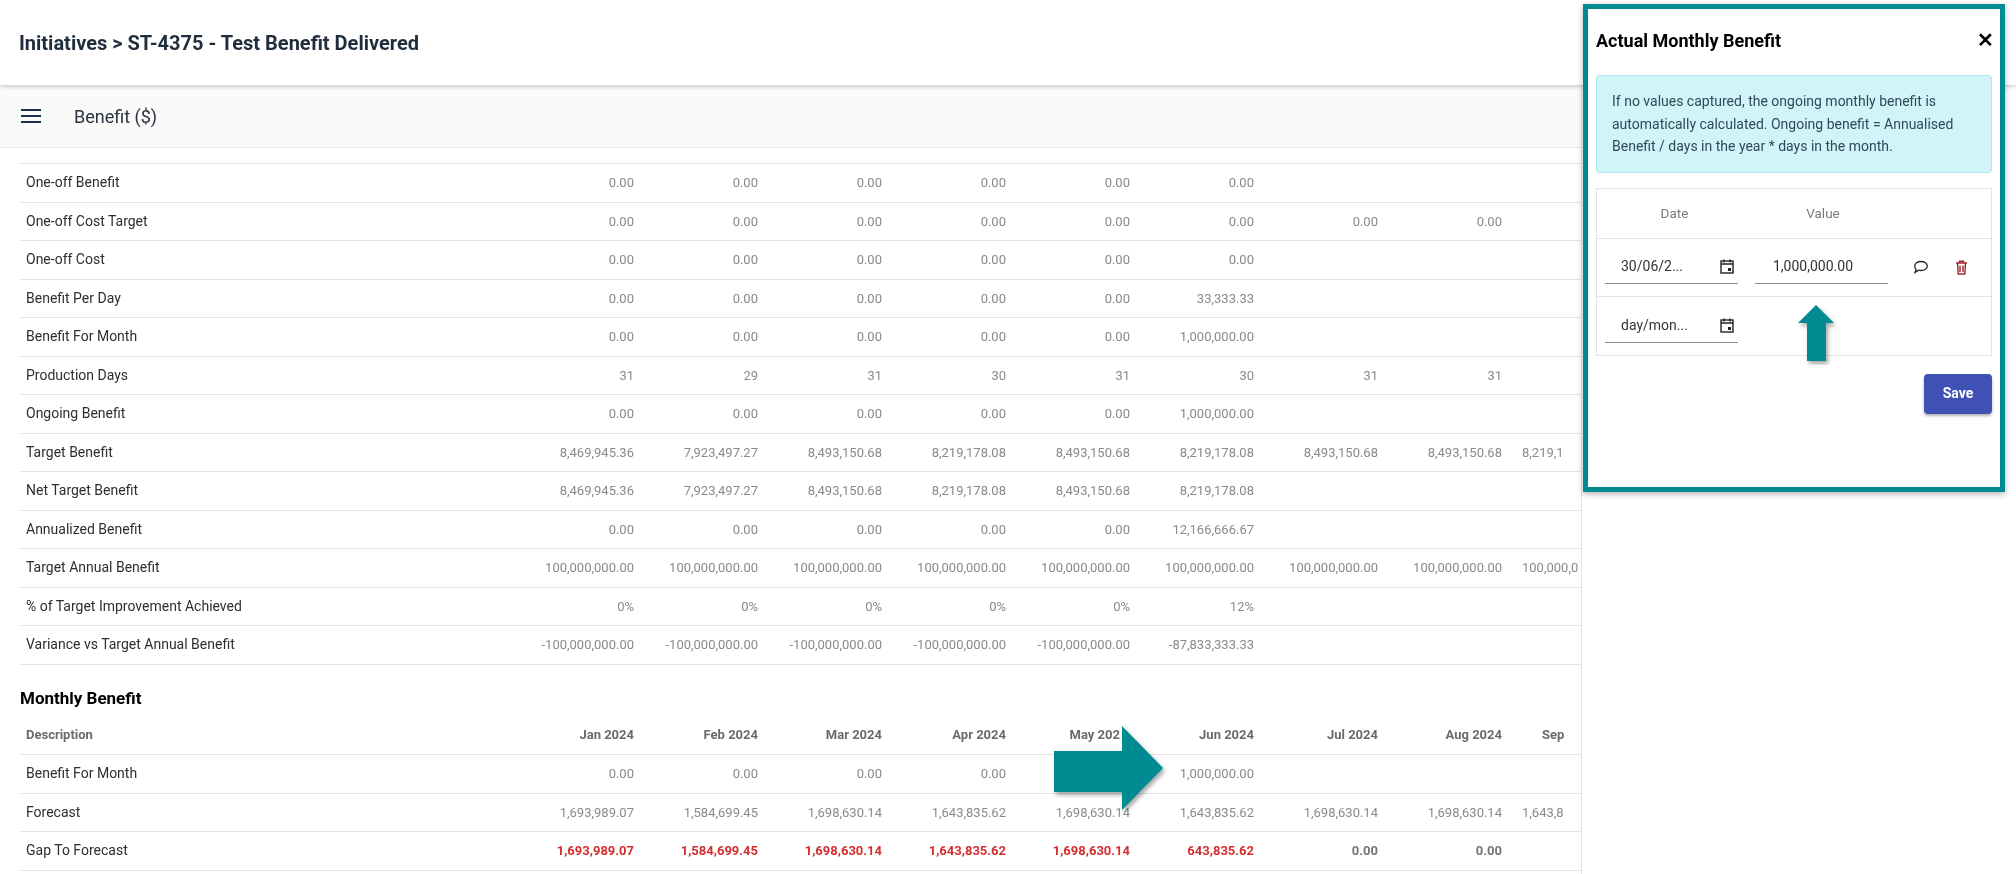 The width and height of the screenshot is (2016, 874). Describe the element at coordinates (1220, 851) in the screenshot. I see `table-cell-text: 643,835.62` at that location.